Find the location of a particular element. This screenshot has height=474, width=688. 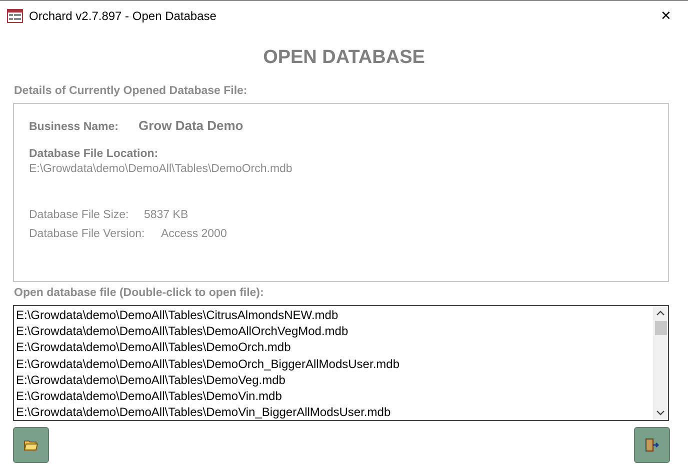

file-list-item: E:\Growdata\demo\DemoAll\Tables\DemoOrch.mdb is located at coordinates (333, 347).